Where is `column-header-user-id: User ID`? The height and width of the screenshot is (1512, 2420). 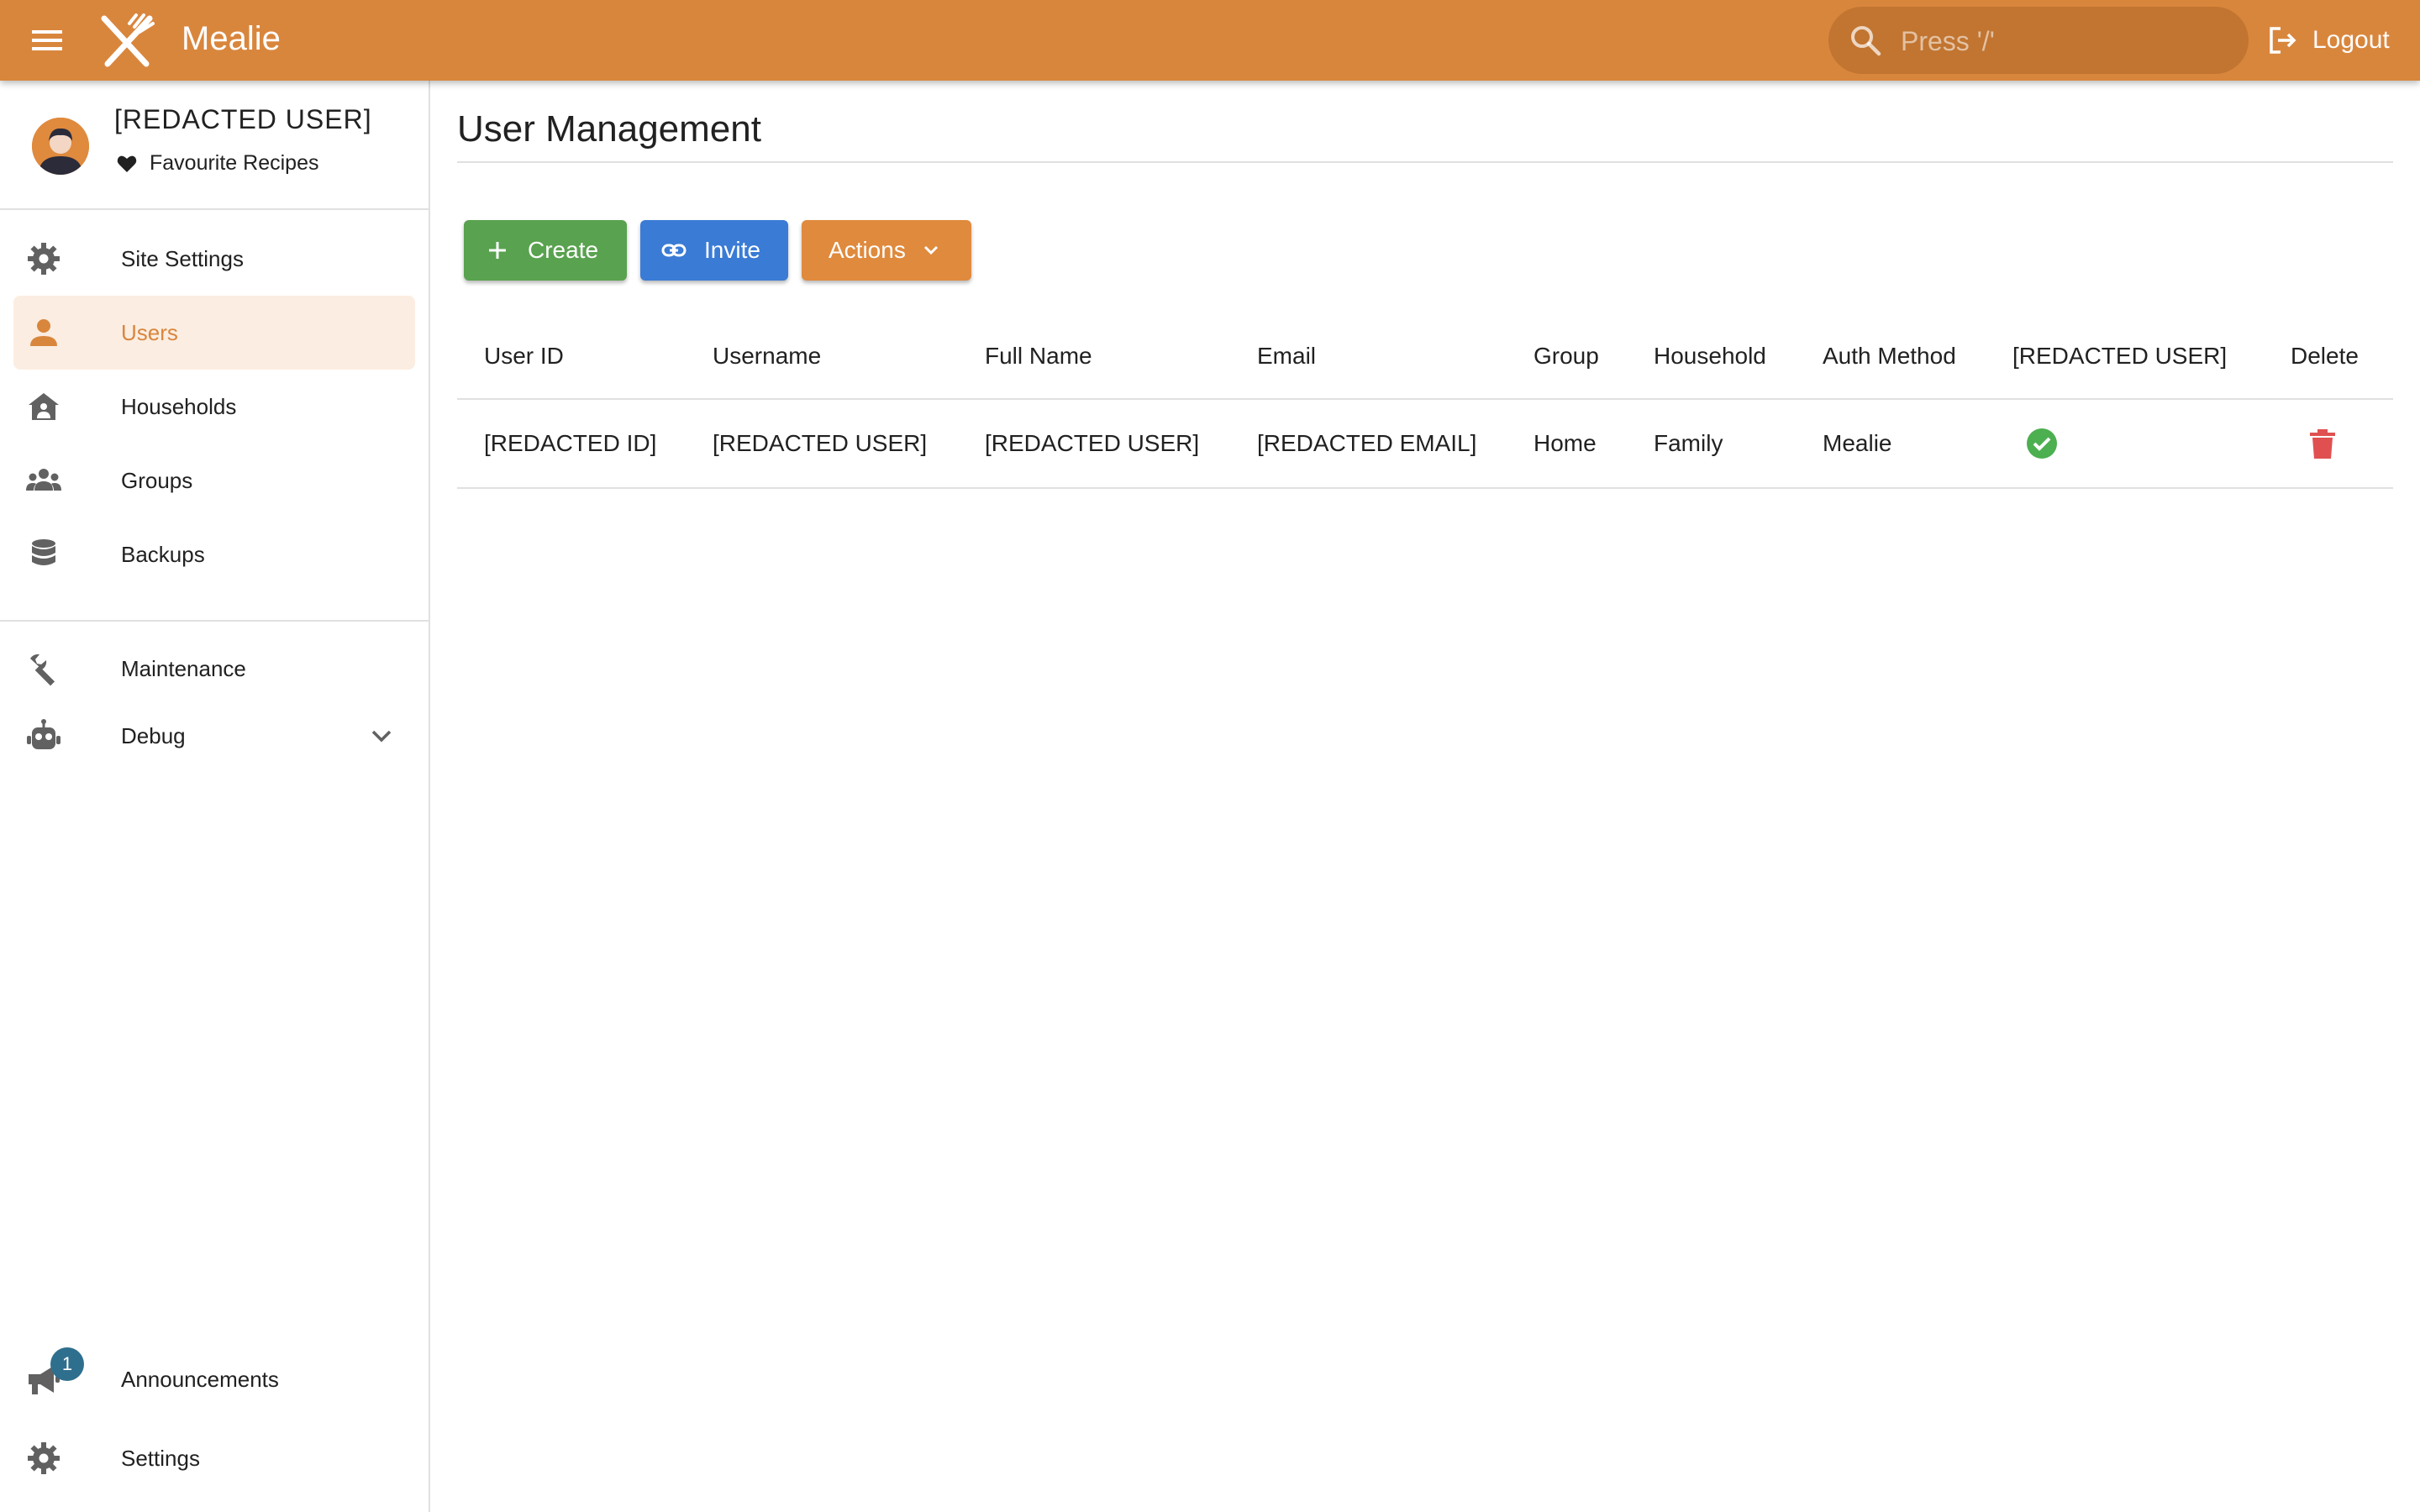
column-header-user-id: User ID is located at coordinates (524, 356).